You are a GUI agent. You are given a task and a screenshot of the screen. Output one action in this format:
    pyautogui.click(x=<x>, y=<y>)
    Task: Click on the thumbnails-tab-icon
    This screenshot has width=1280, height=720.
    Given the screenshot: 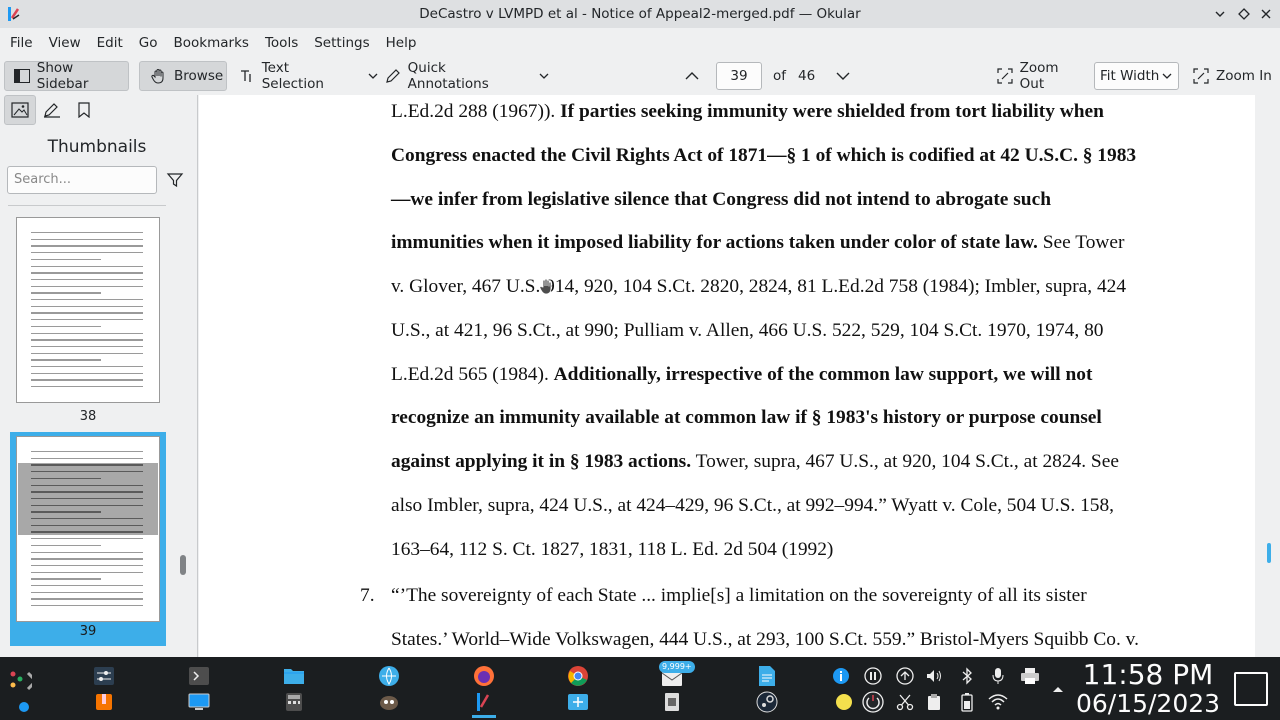 What is the action you would take?
    pyautogui.click(x=20, y=110)
    